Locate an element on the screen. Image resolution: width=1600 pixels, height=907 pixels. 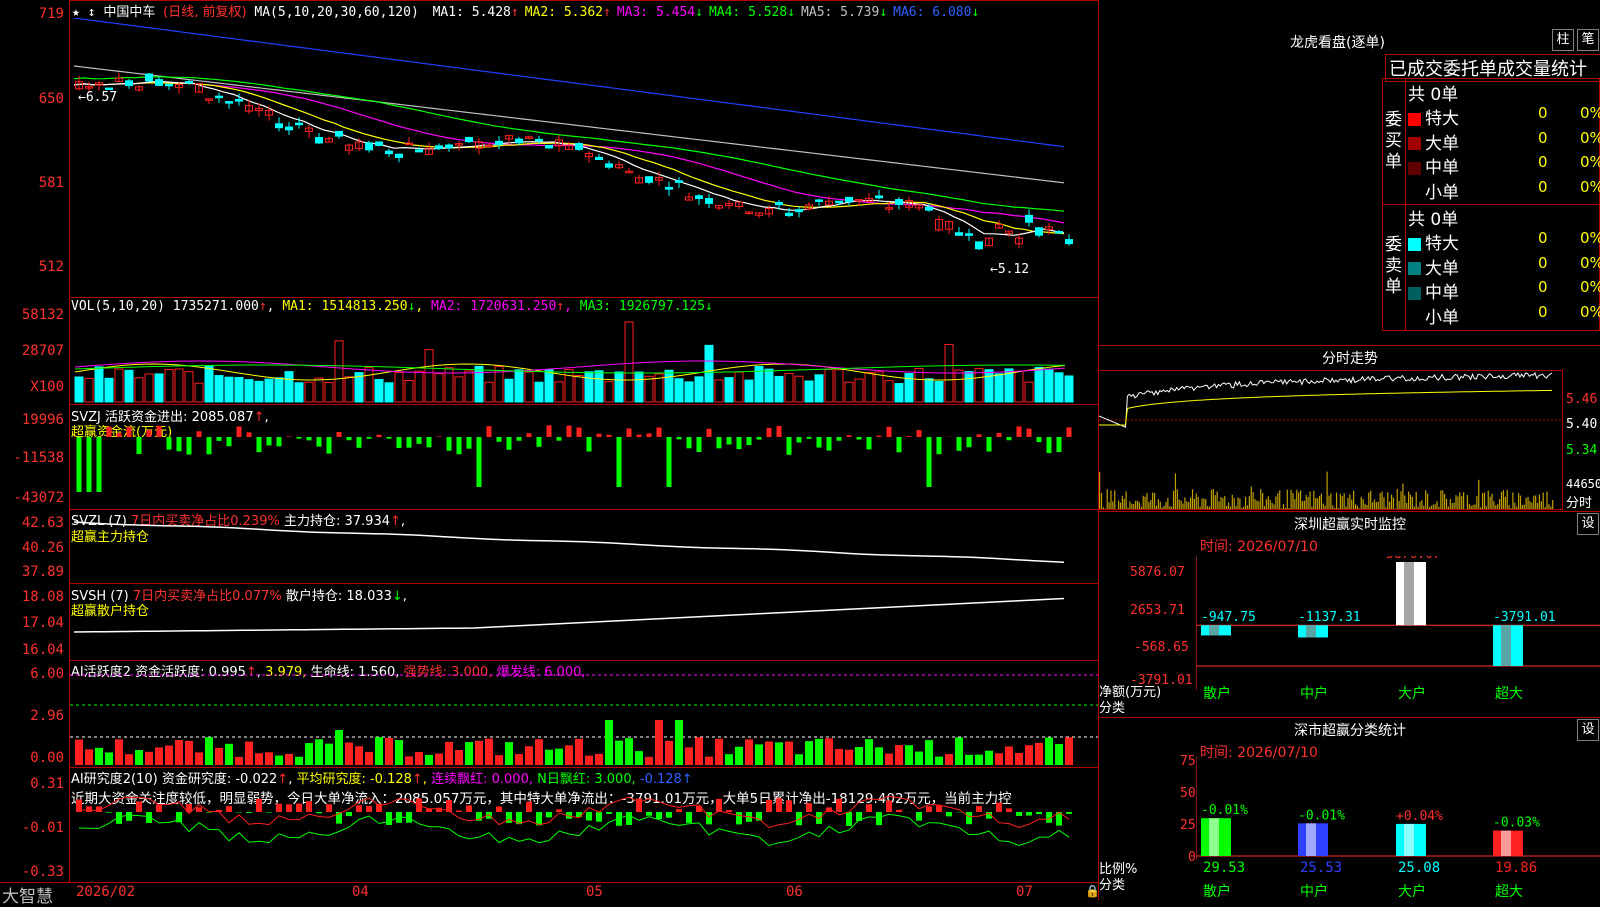
ai-research-chart is located at coordinates (584, 825).